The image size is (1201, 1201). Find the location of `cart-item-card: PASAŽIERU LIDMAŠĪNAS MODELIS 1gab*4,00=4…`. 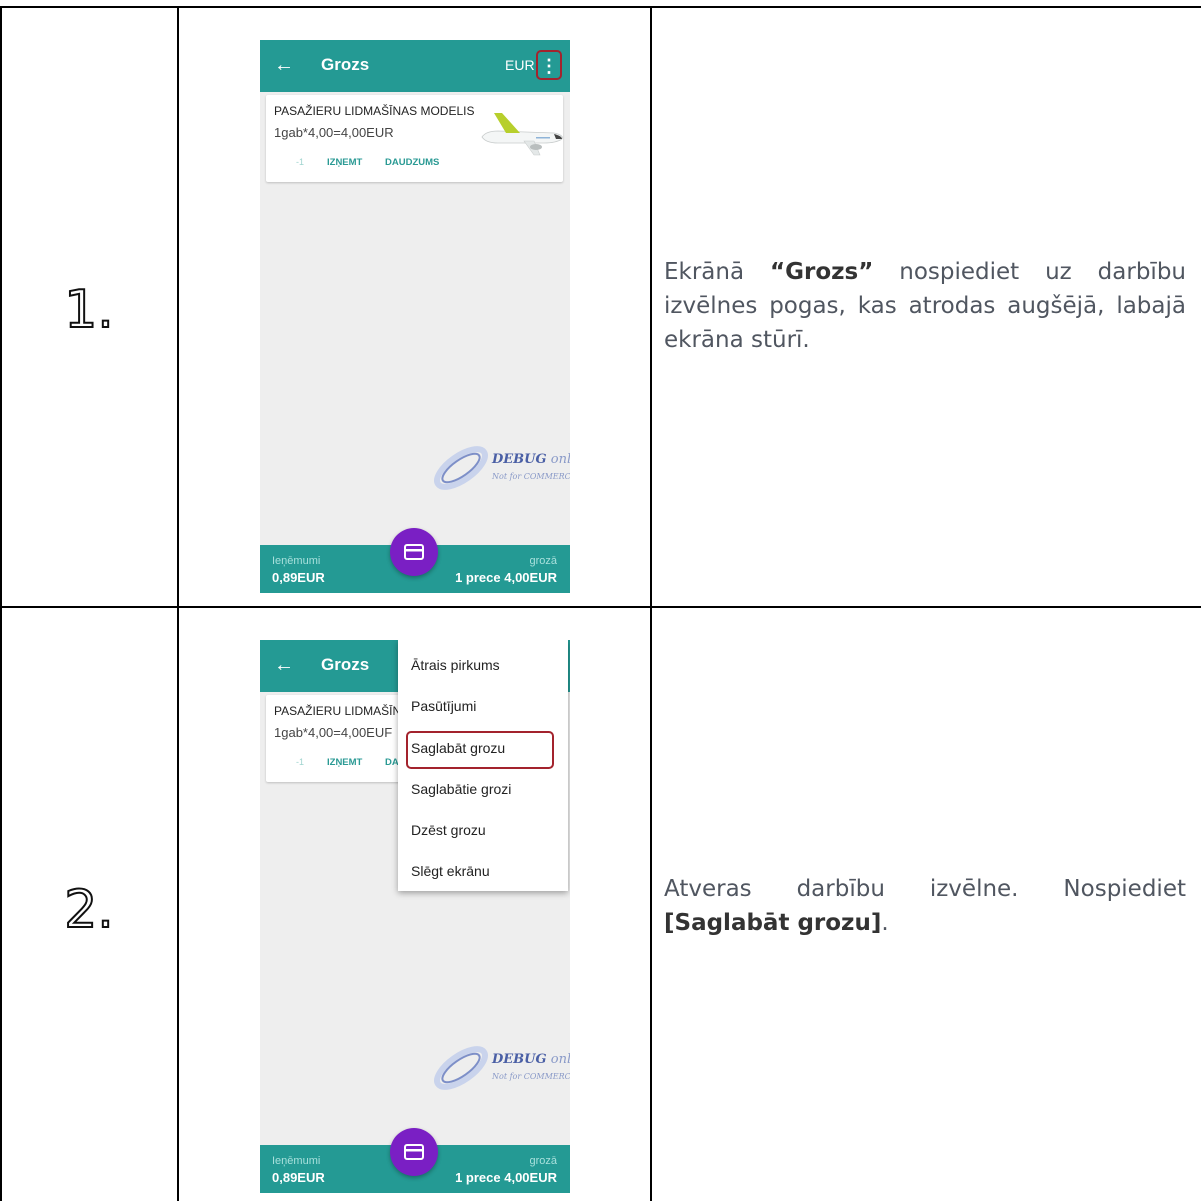

cart-item-card: PASAŽIERU LIDMAŠĪNAS MODELIS 1gab*4,00=4… is located at coordinates (414, 138).